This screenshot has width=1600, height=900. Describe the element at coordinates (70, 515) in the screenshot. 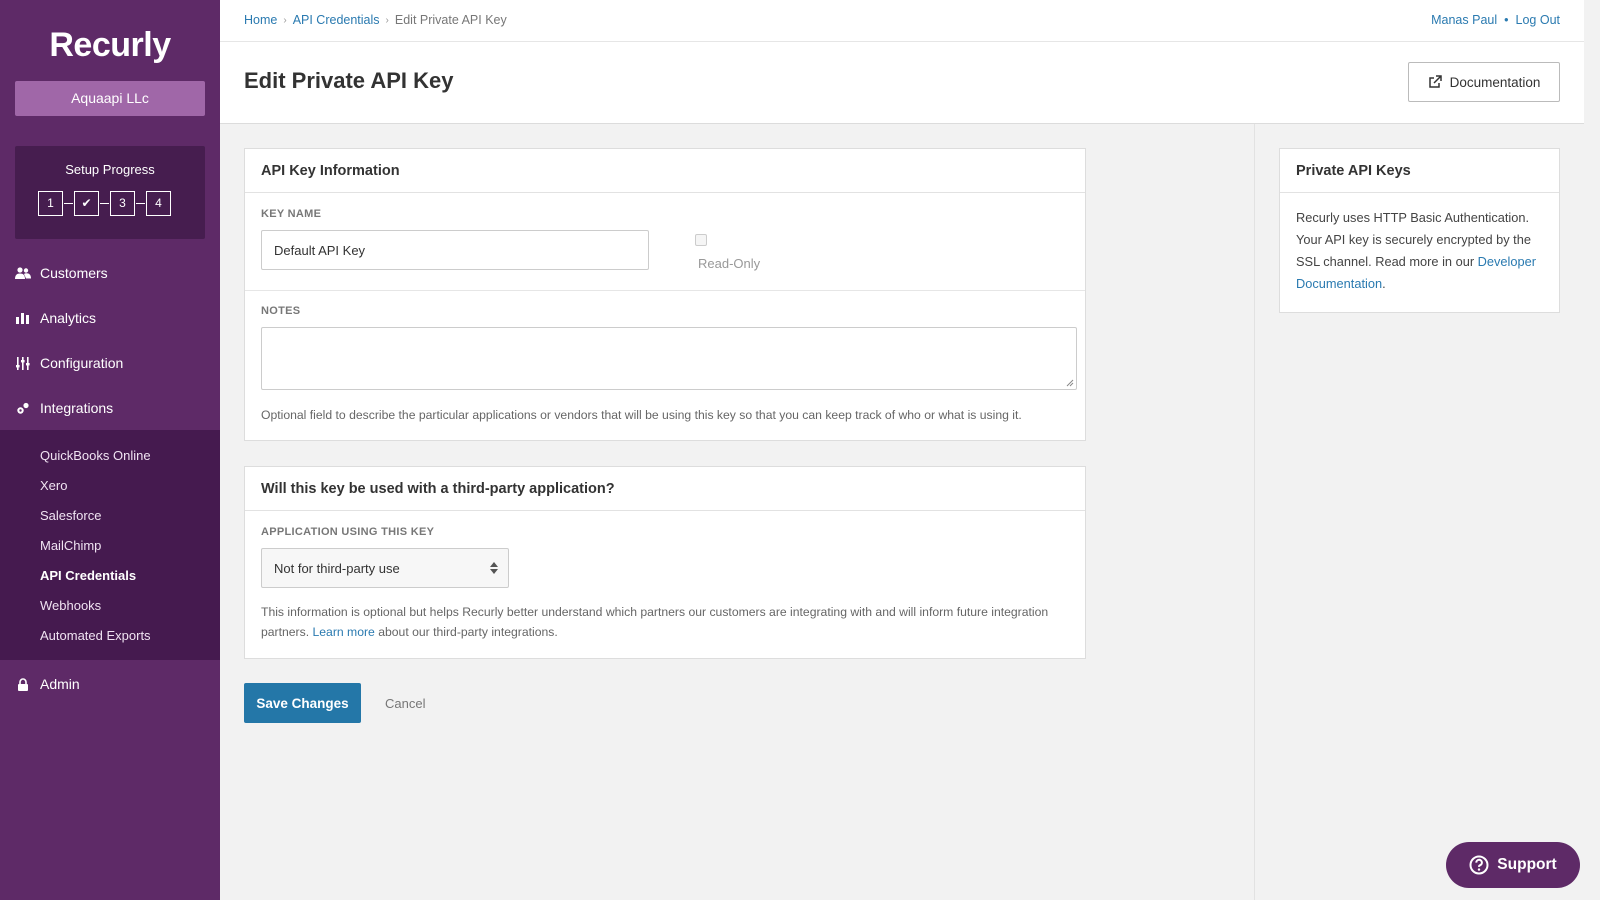

I see `subnav-salesforce: Salesforce` at that location.